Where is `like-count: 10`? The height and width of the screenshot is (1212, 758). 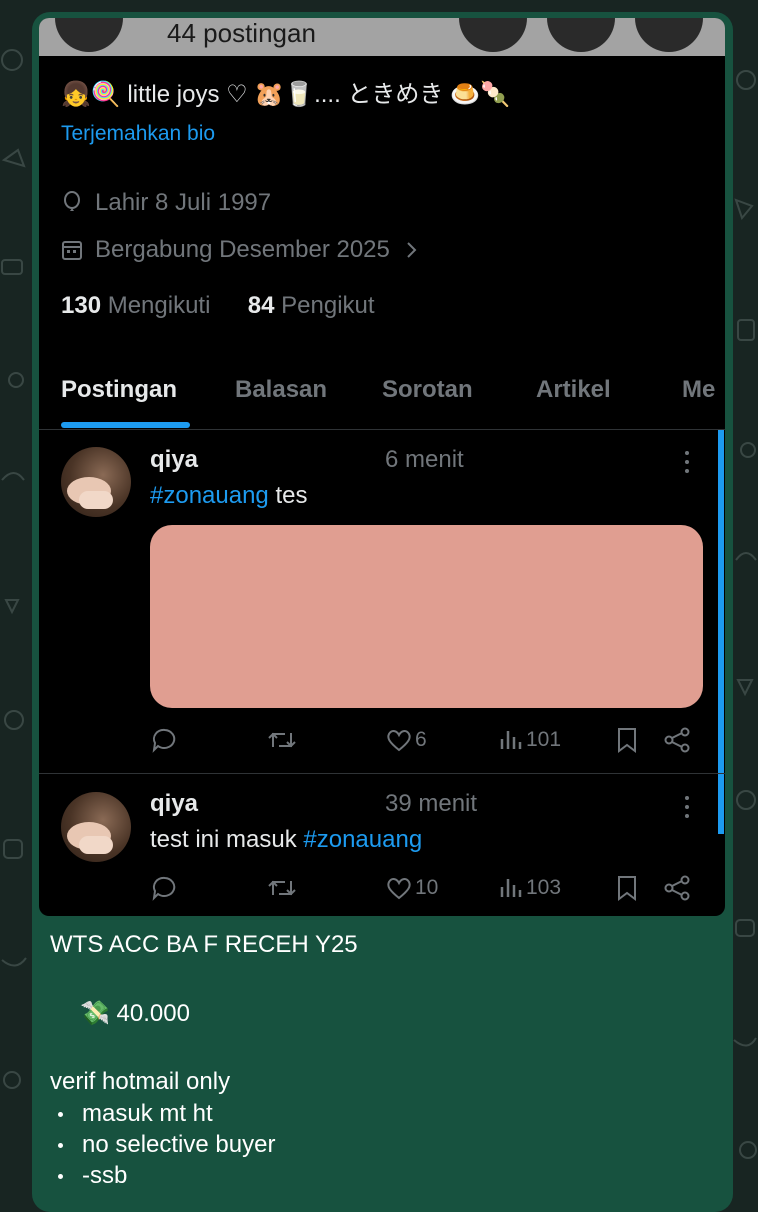
like-count: 10 is located at coordinates (427, 887).